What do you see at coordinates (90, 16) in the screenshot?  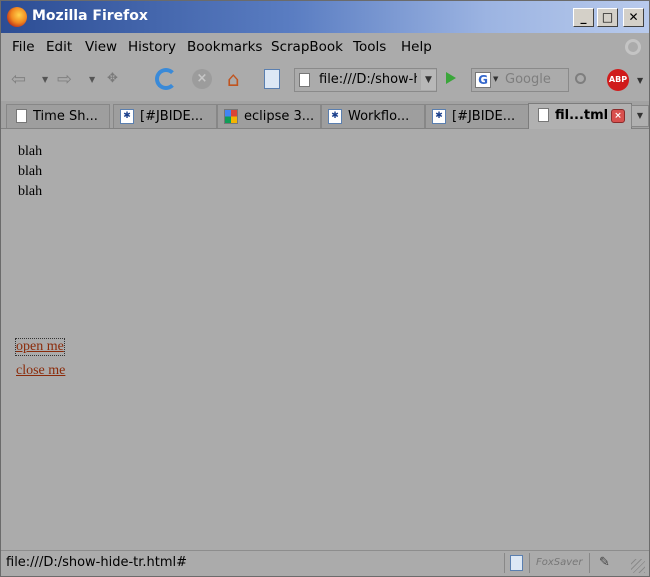 I see `window-title: Mozilla Firefox` at bounding box center [90, 16].